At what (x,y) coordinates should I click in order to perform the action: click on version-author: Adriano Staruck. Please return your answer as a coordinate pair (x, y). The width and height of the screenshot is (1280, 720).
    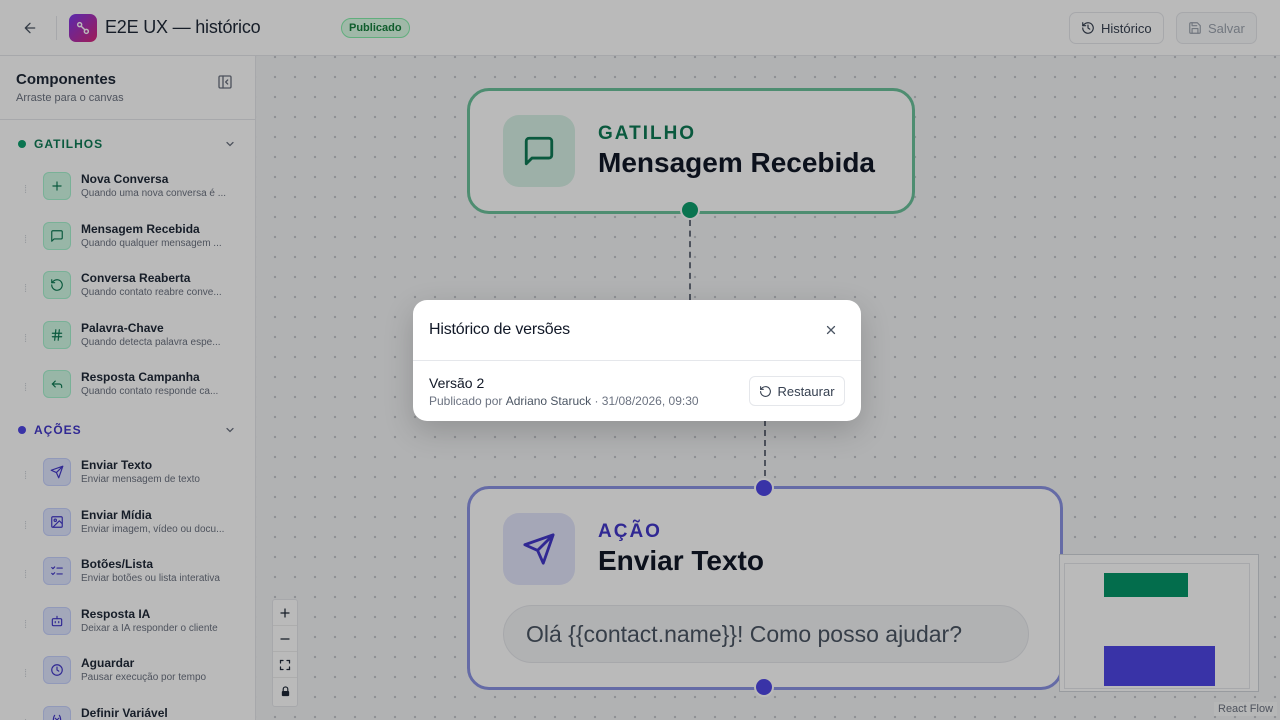
    Looking at the image, I should click on (548, 401).